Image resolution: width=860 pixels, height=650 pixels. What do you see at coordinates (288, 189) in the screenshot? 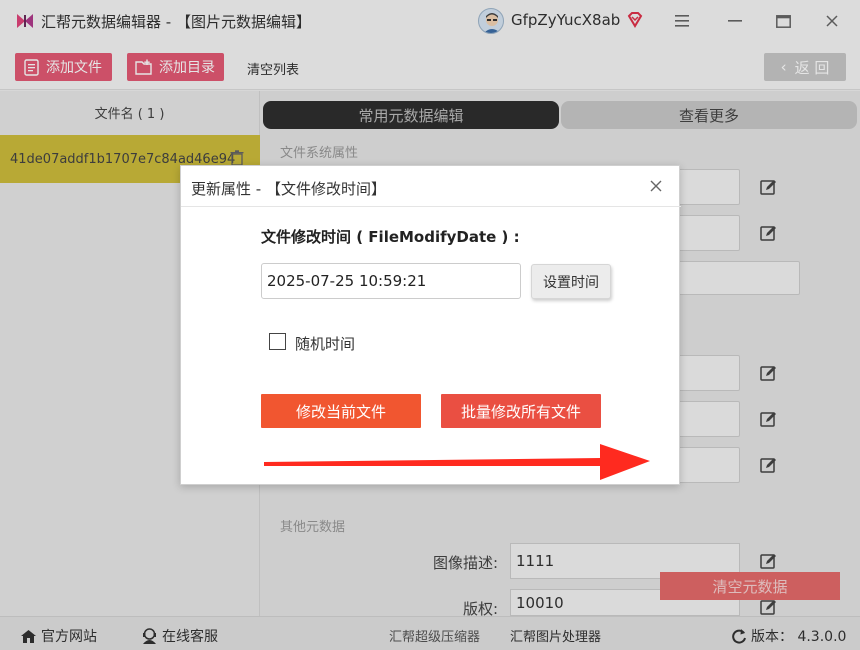
I see `dialog-title: 更新属性 - 【文件修改时间】` at bounding box center [288, 189].